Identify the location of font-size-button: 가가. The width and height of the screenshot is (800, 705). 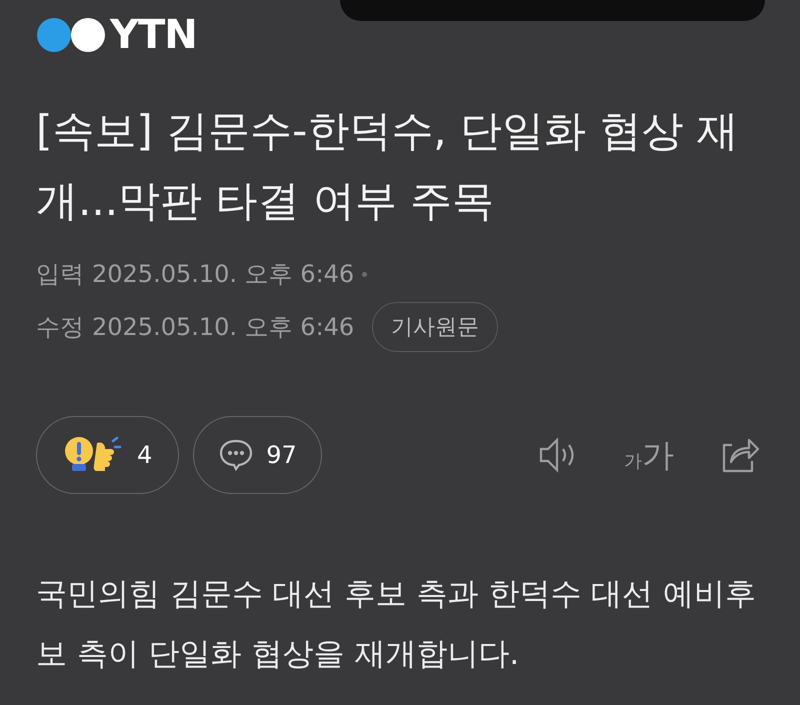
(649, 455).